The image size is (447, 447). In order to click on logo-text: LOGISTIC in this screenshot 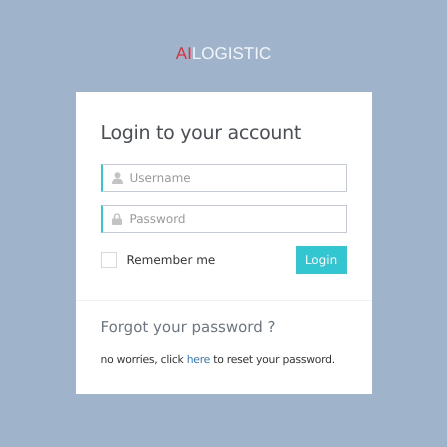, I will do `click(232, 54)`.